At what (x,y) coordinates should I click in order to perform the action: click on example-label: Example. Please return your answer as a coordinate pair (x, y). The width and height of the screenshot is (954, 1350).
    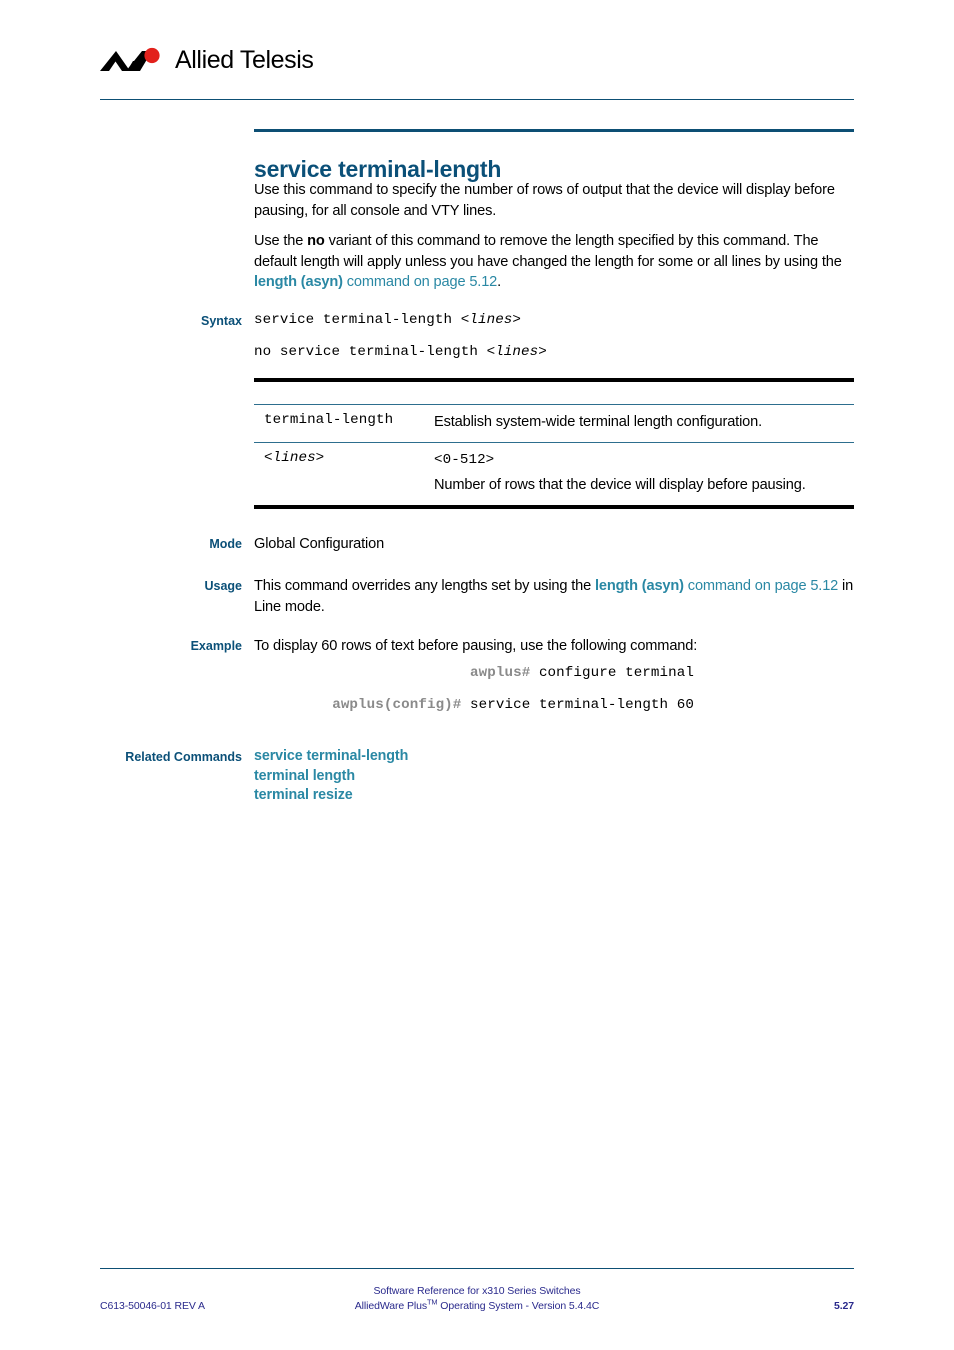
    Looking at the image, I should click on (216, 646).